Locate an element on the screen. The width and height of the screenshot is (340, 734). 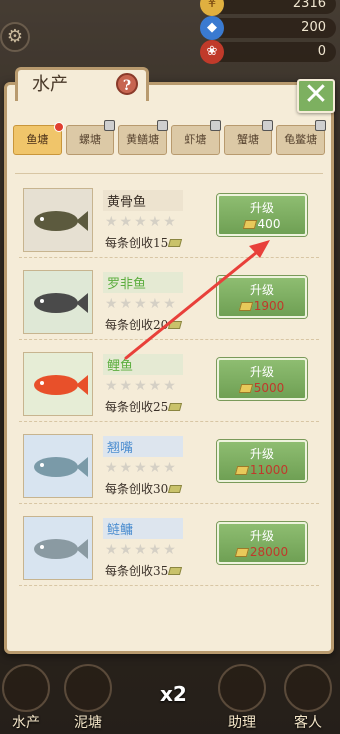
aquatic-nav-icon is located at coordinates (26, 688).